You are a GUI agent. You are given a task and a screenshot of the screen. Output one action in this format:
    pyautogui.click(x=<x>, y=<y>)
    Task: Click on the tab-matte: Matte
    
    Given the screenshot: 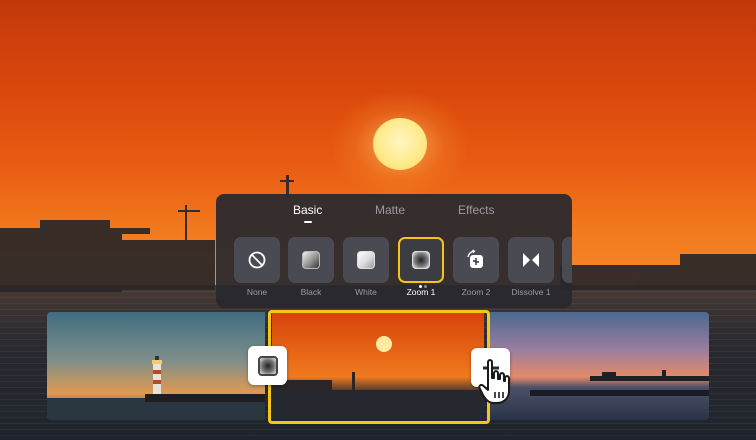 What is the action you would take?
    pyautogui.click(x=390, y=210)
    